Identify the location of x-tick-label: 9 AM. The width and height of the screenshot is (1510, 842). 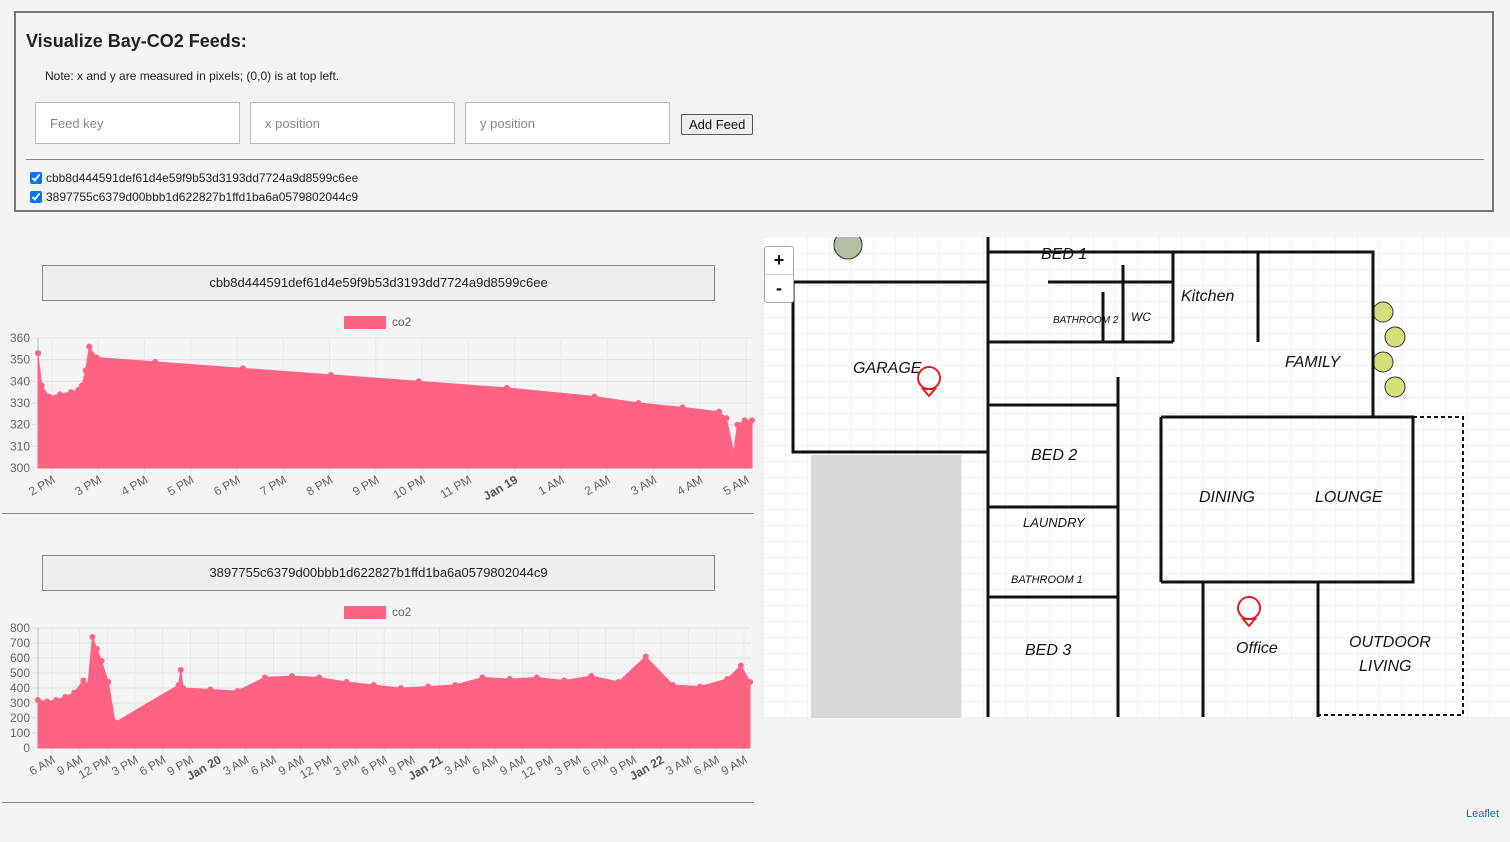
(734, 765).